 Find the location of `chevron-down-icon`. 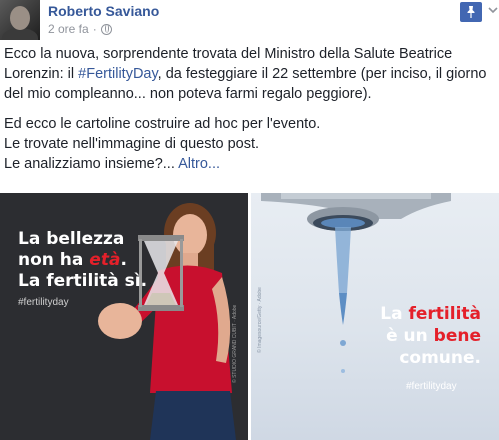

chevron-down-icon is located at coordinates (493, 10).